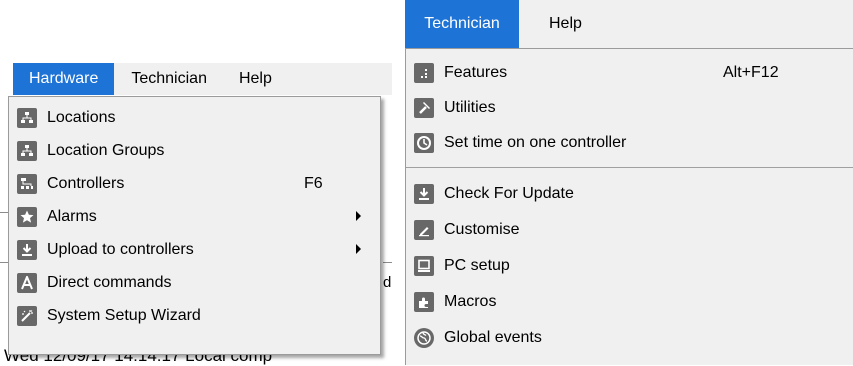 Image resolution: width=853 pixels, height=366 pixels. What do you see at coordinates (64, 79) in the screenshot?
I see `menu-hardware: Hardware` at bounding box center [64, 79].